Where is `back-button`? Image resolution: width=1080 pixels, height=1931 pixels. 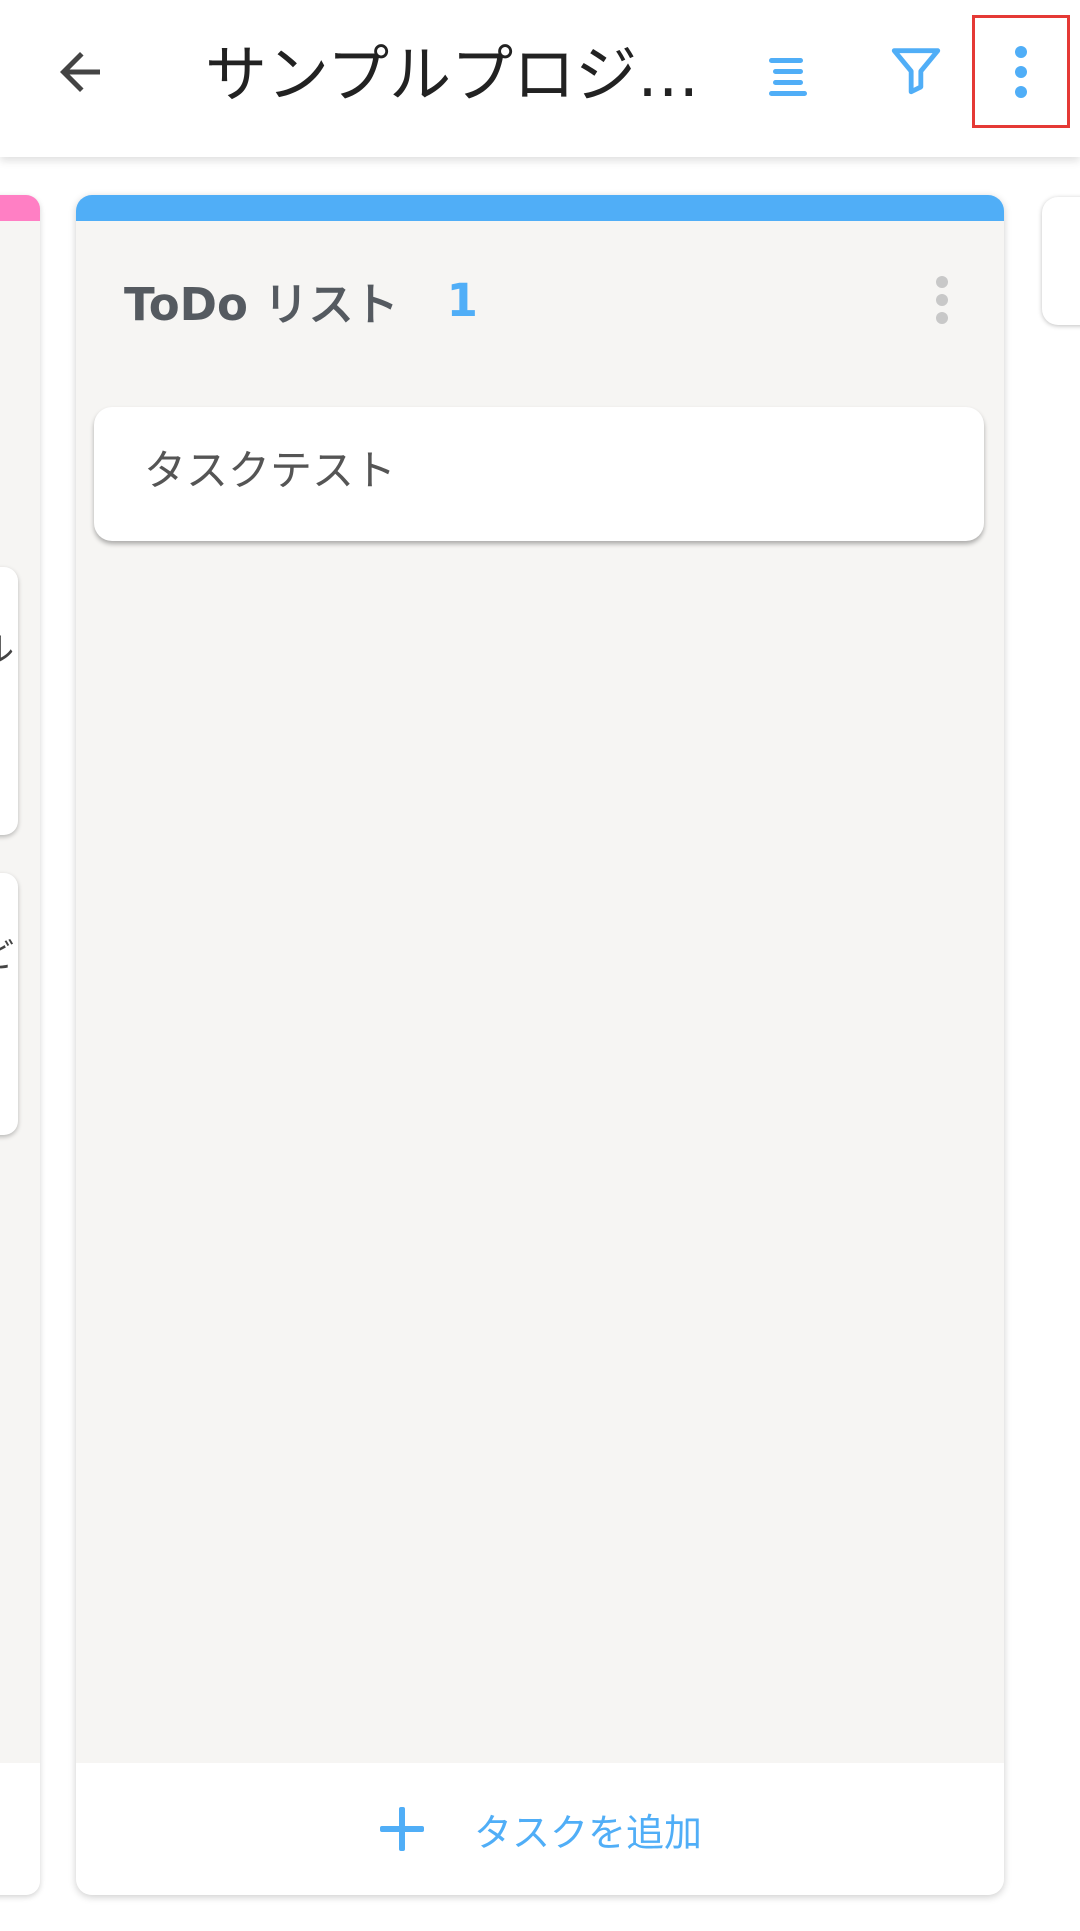
back-button is located at coordinates (80, 72).